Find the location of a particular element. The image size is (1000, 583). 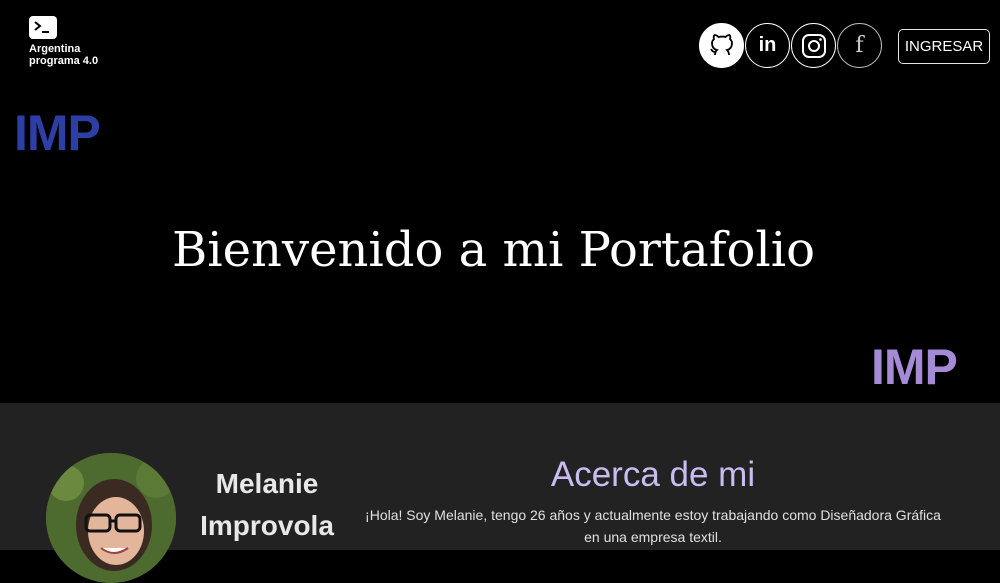

imp-logo-secondary: IMP is located at coordinates (914, 367).